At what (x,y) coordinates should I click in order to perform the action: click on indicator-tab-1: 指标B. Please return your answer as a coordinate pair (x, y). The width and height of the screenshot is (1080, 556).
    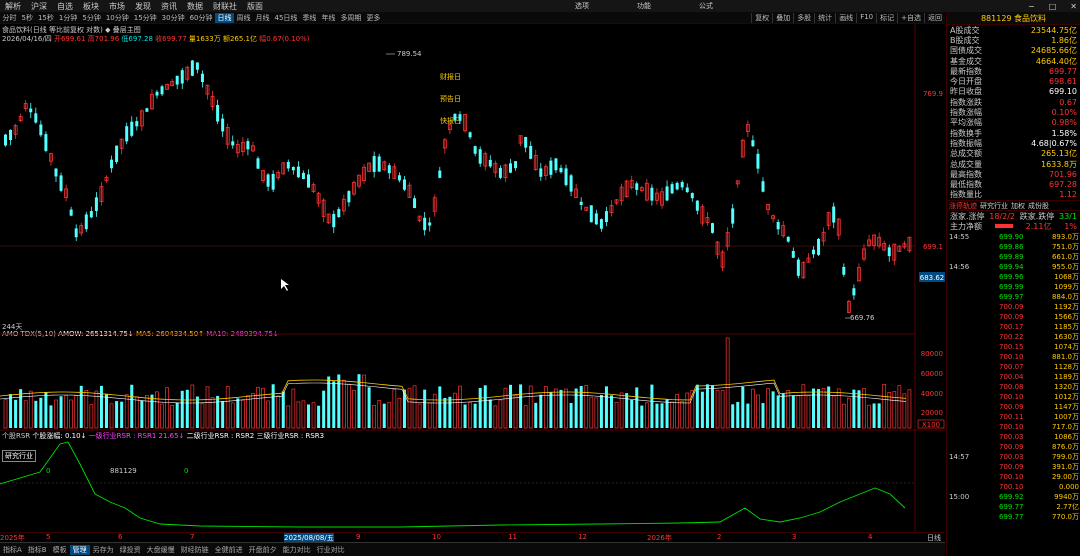
    Looking at the image, I should click on (37, 550).